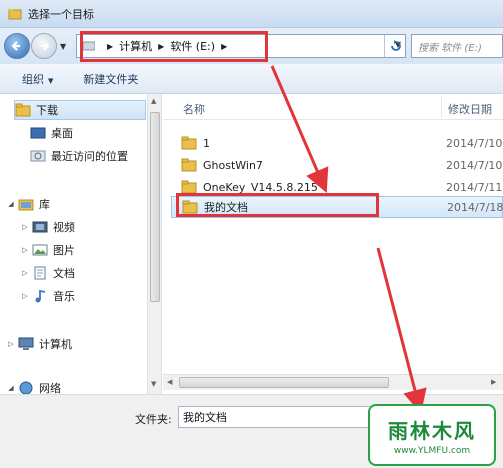  I want to click on watermark-text: 雨林木风, so click(432, 430).